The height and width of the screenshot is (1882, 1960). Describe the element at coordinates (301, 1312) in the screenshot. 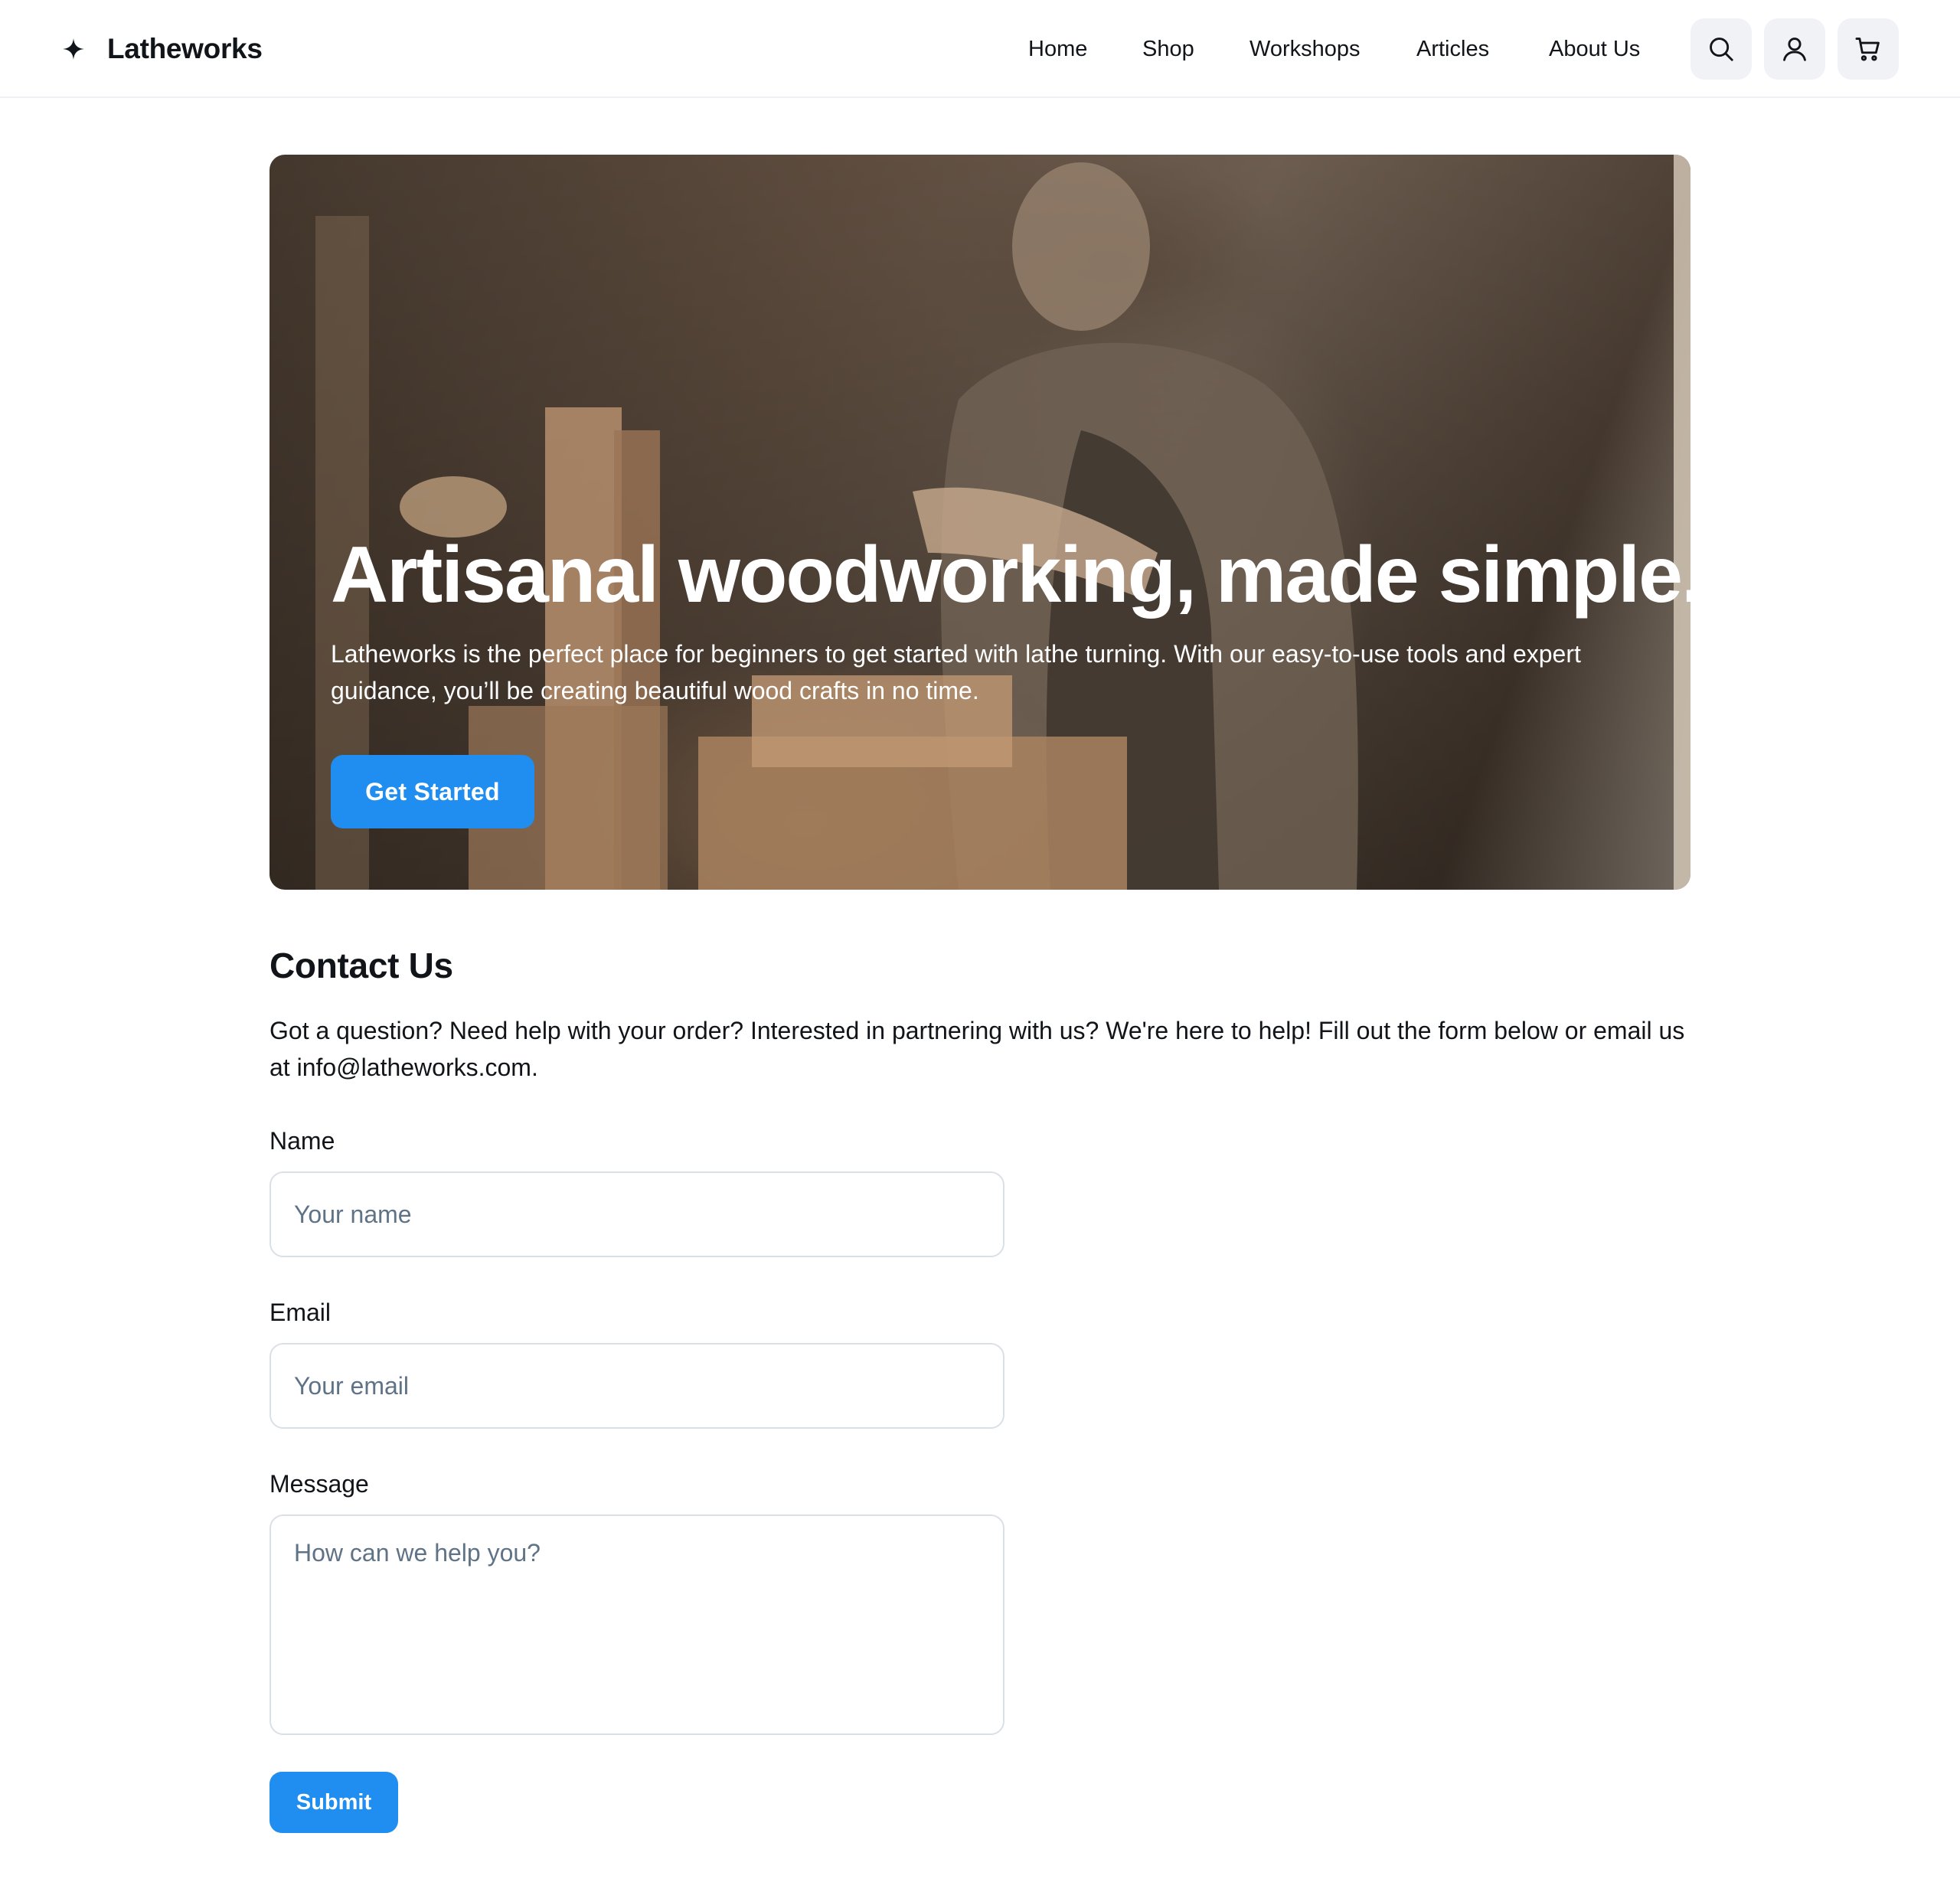

I see `email-label: Email` at that location.